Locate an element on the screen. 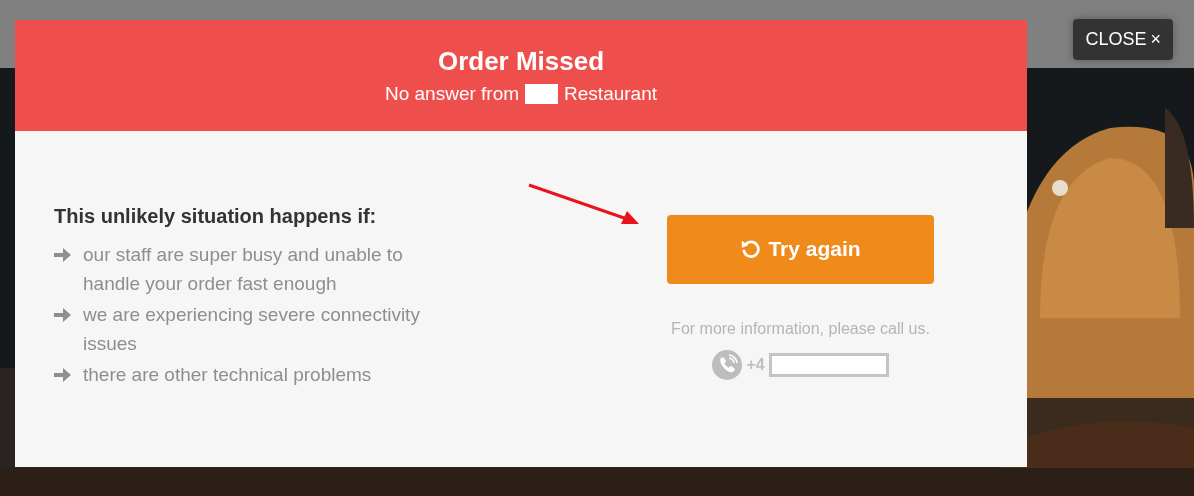 The height and width of the screenshot is (496, 1194). reasons-heading: This unlikely situation happens if: is located at coordinates (216, 216).